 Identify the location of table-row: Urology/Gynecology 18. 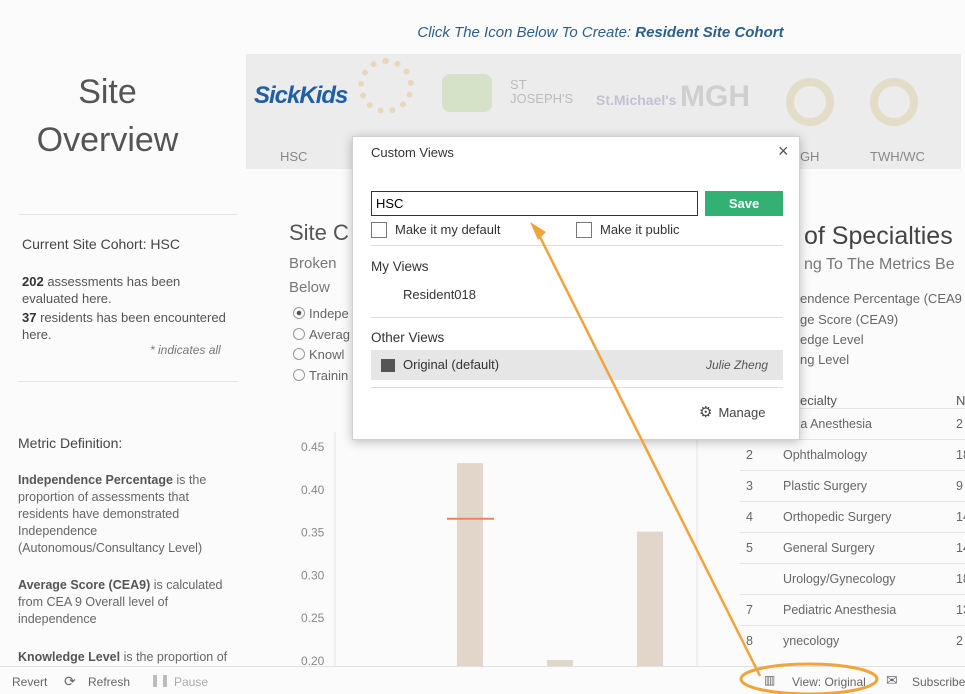
(852, 578).